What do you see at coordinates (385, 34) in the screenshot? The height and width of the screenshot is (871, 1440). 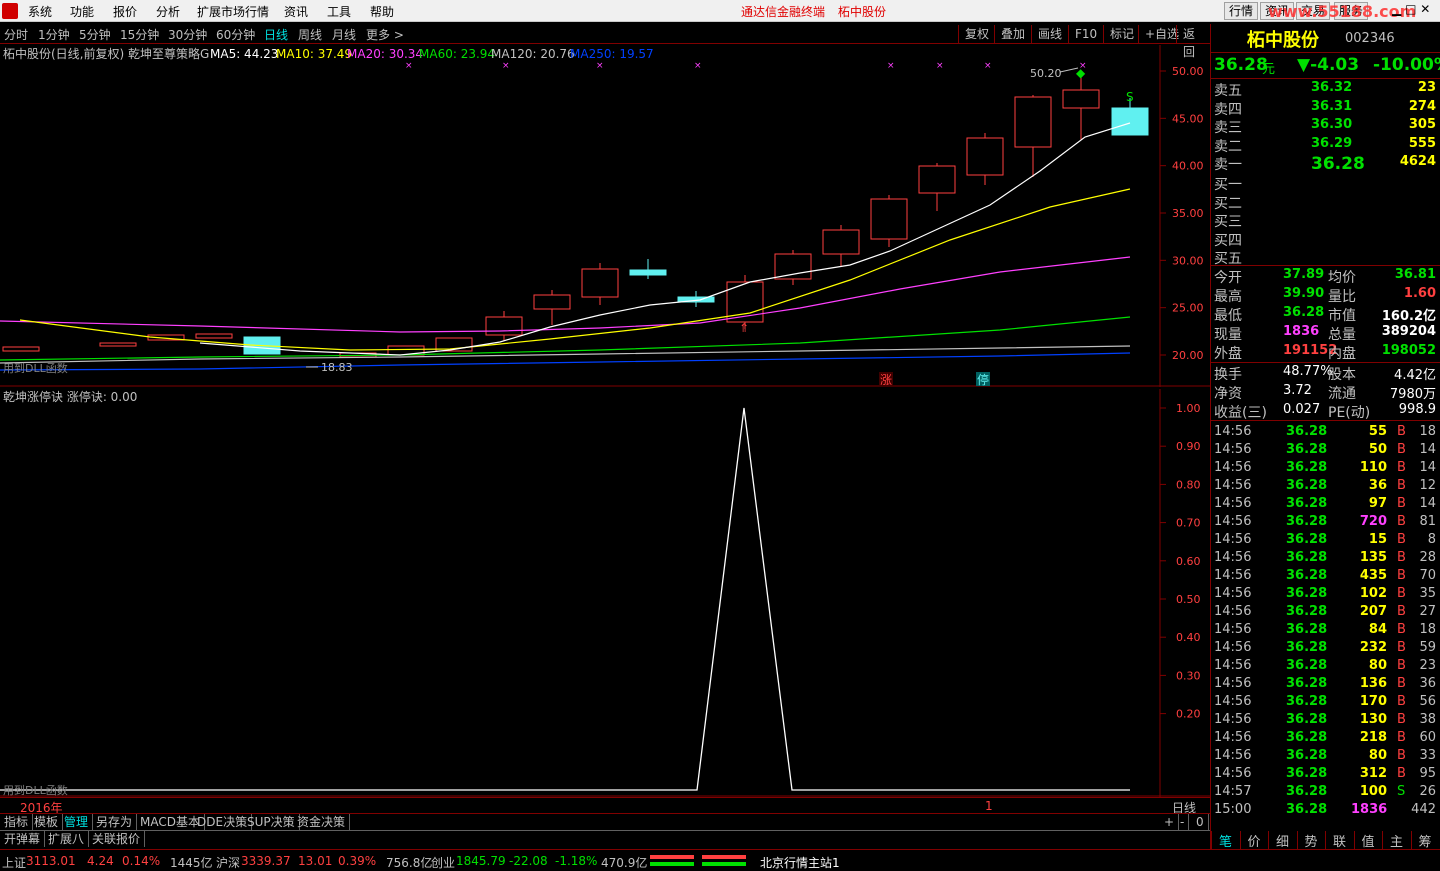 I see `period-more: 更多 >` at bounding box center [385, 34].